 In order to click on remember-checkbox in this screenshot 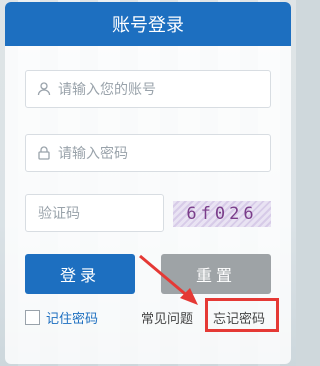, I will do `click(32, 317)`.